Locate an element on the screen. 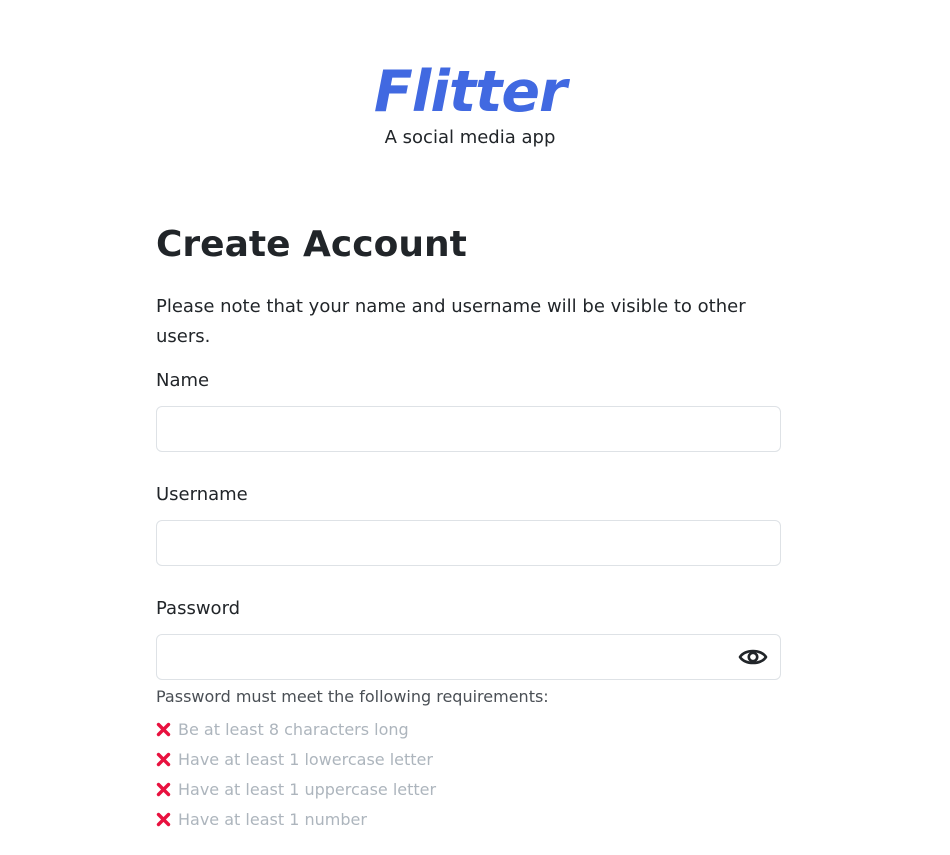 Image resolution: width=950 pixels, height=855 pixels. password-label: Password is located at coordinates (198, 608).